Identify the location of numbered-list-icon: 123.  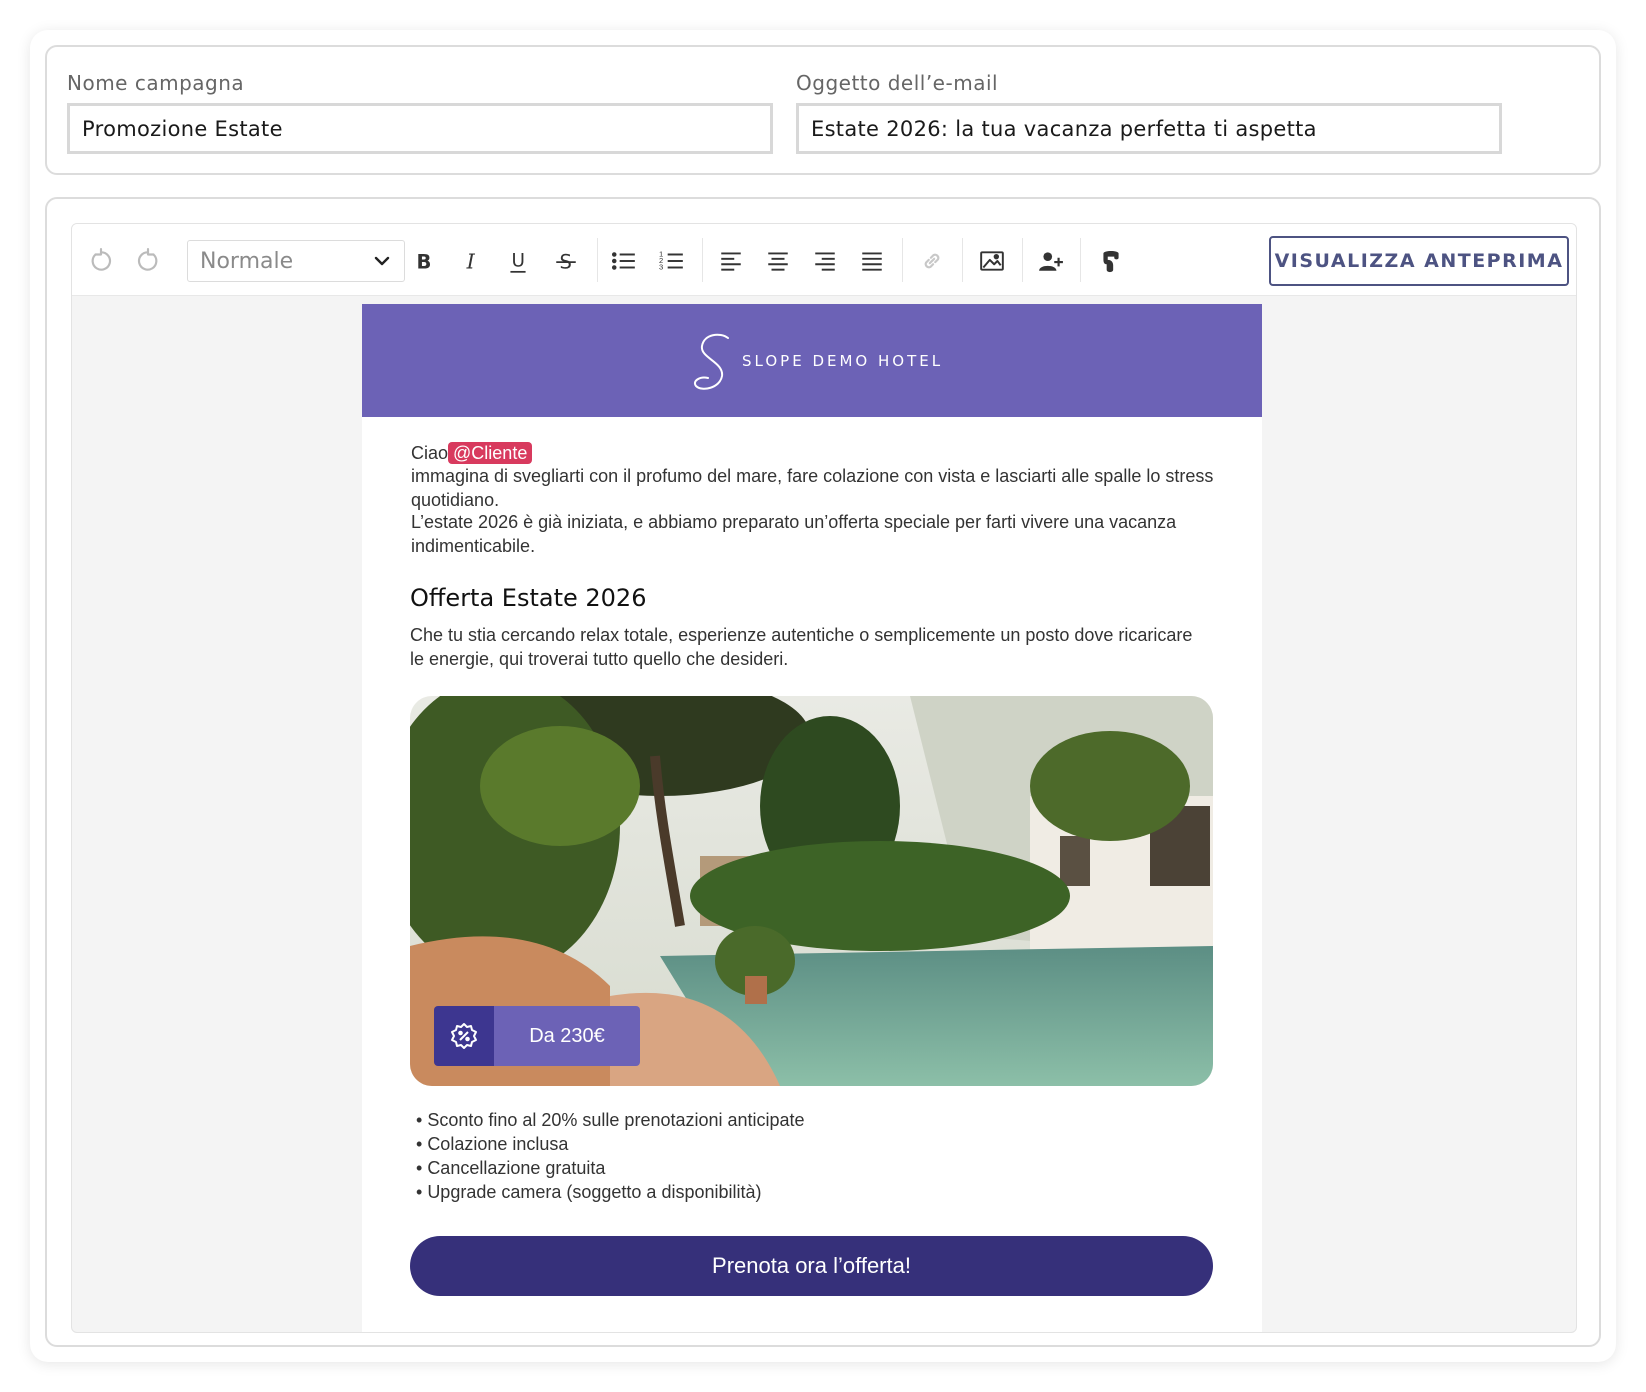
(672, 261).